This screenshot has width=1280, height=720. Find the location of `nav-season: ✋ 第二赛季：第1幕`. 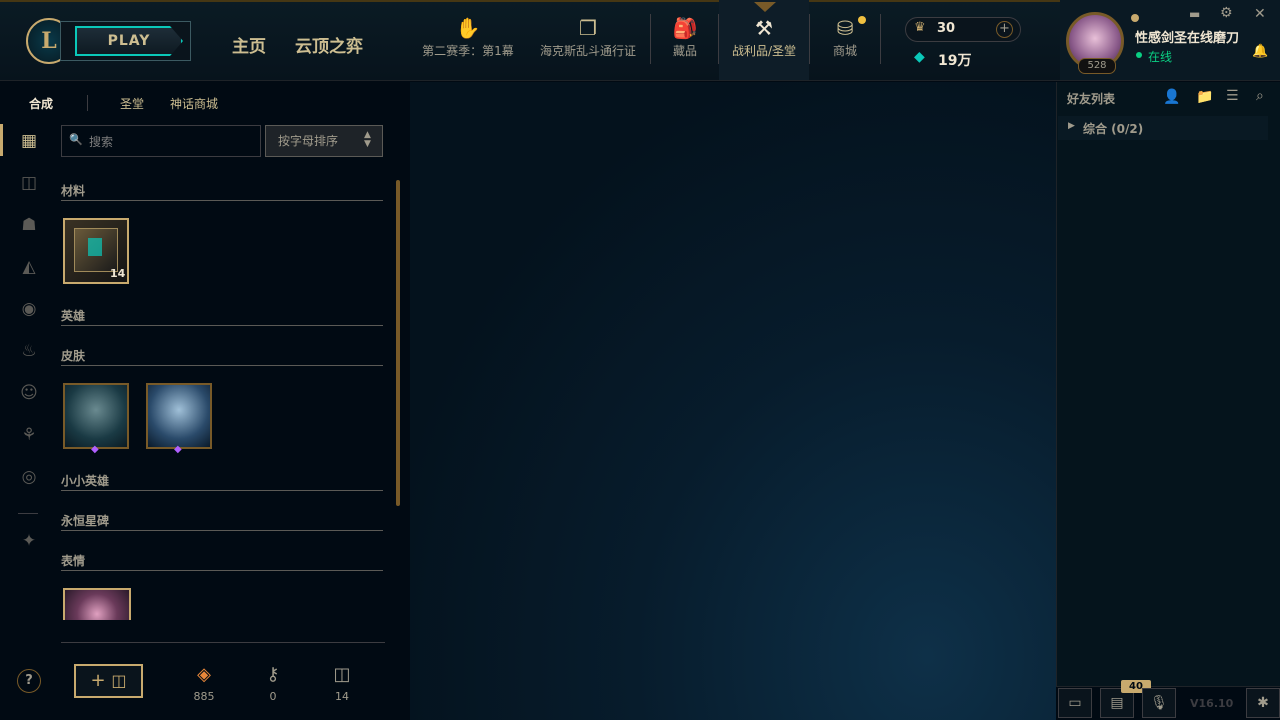

nav-season: ✋ 第二赛季：第1幕 is located at coordinates (468, 47).